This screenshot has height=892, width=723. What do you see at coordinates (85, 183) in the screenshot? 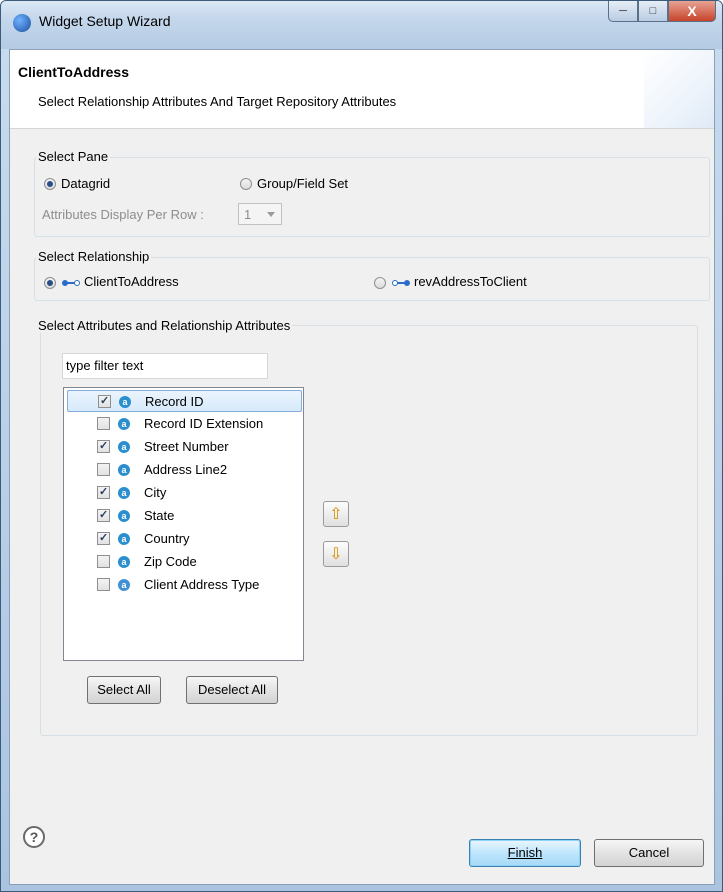
I see `radio-datagrid-label: Datagrid` at bounding box center [85, 183].